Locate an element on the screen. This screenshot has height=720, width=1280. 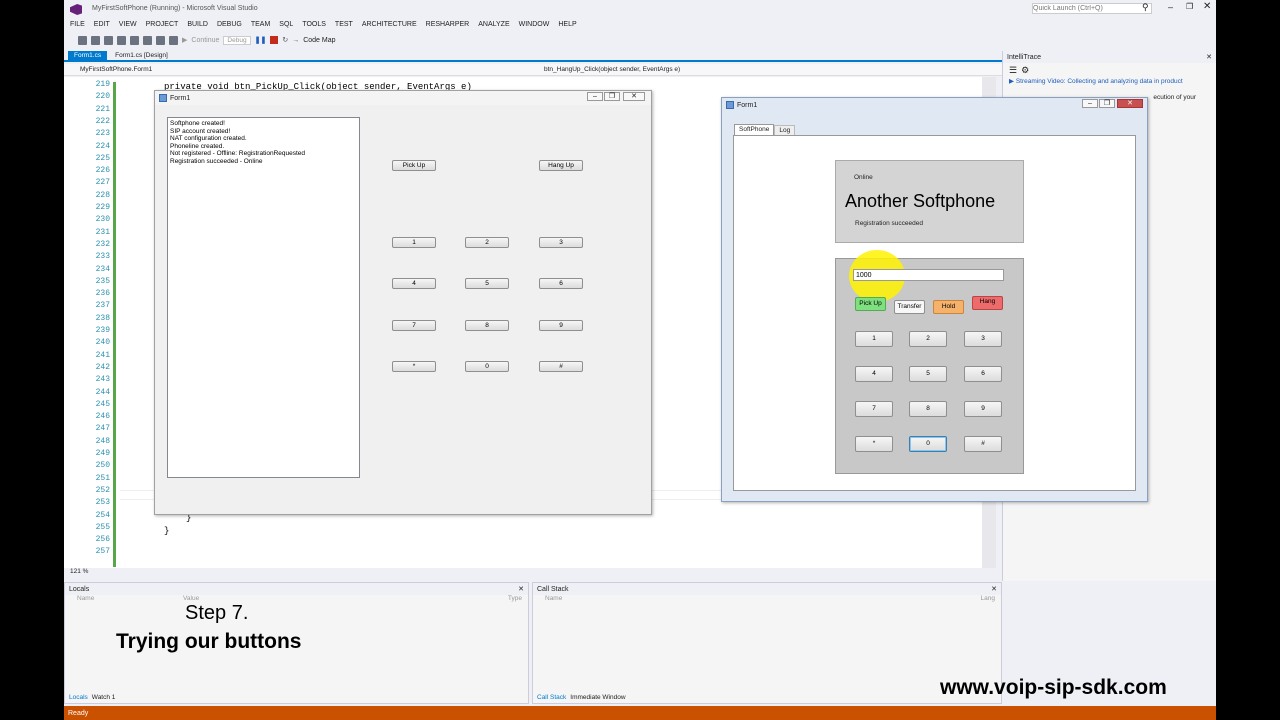
menu-item-view: VIEW is located at coordinates (128, 24).